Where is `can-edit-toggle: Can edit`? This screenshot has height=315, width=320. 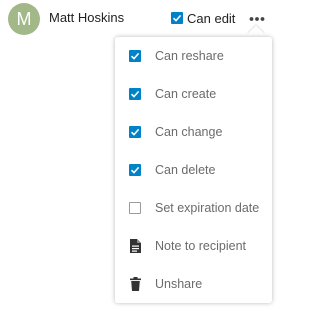 can-edit-toggle: Can edit is located at coordinates (203, 18).